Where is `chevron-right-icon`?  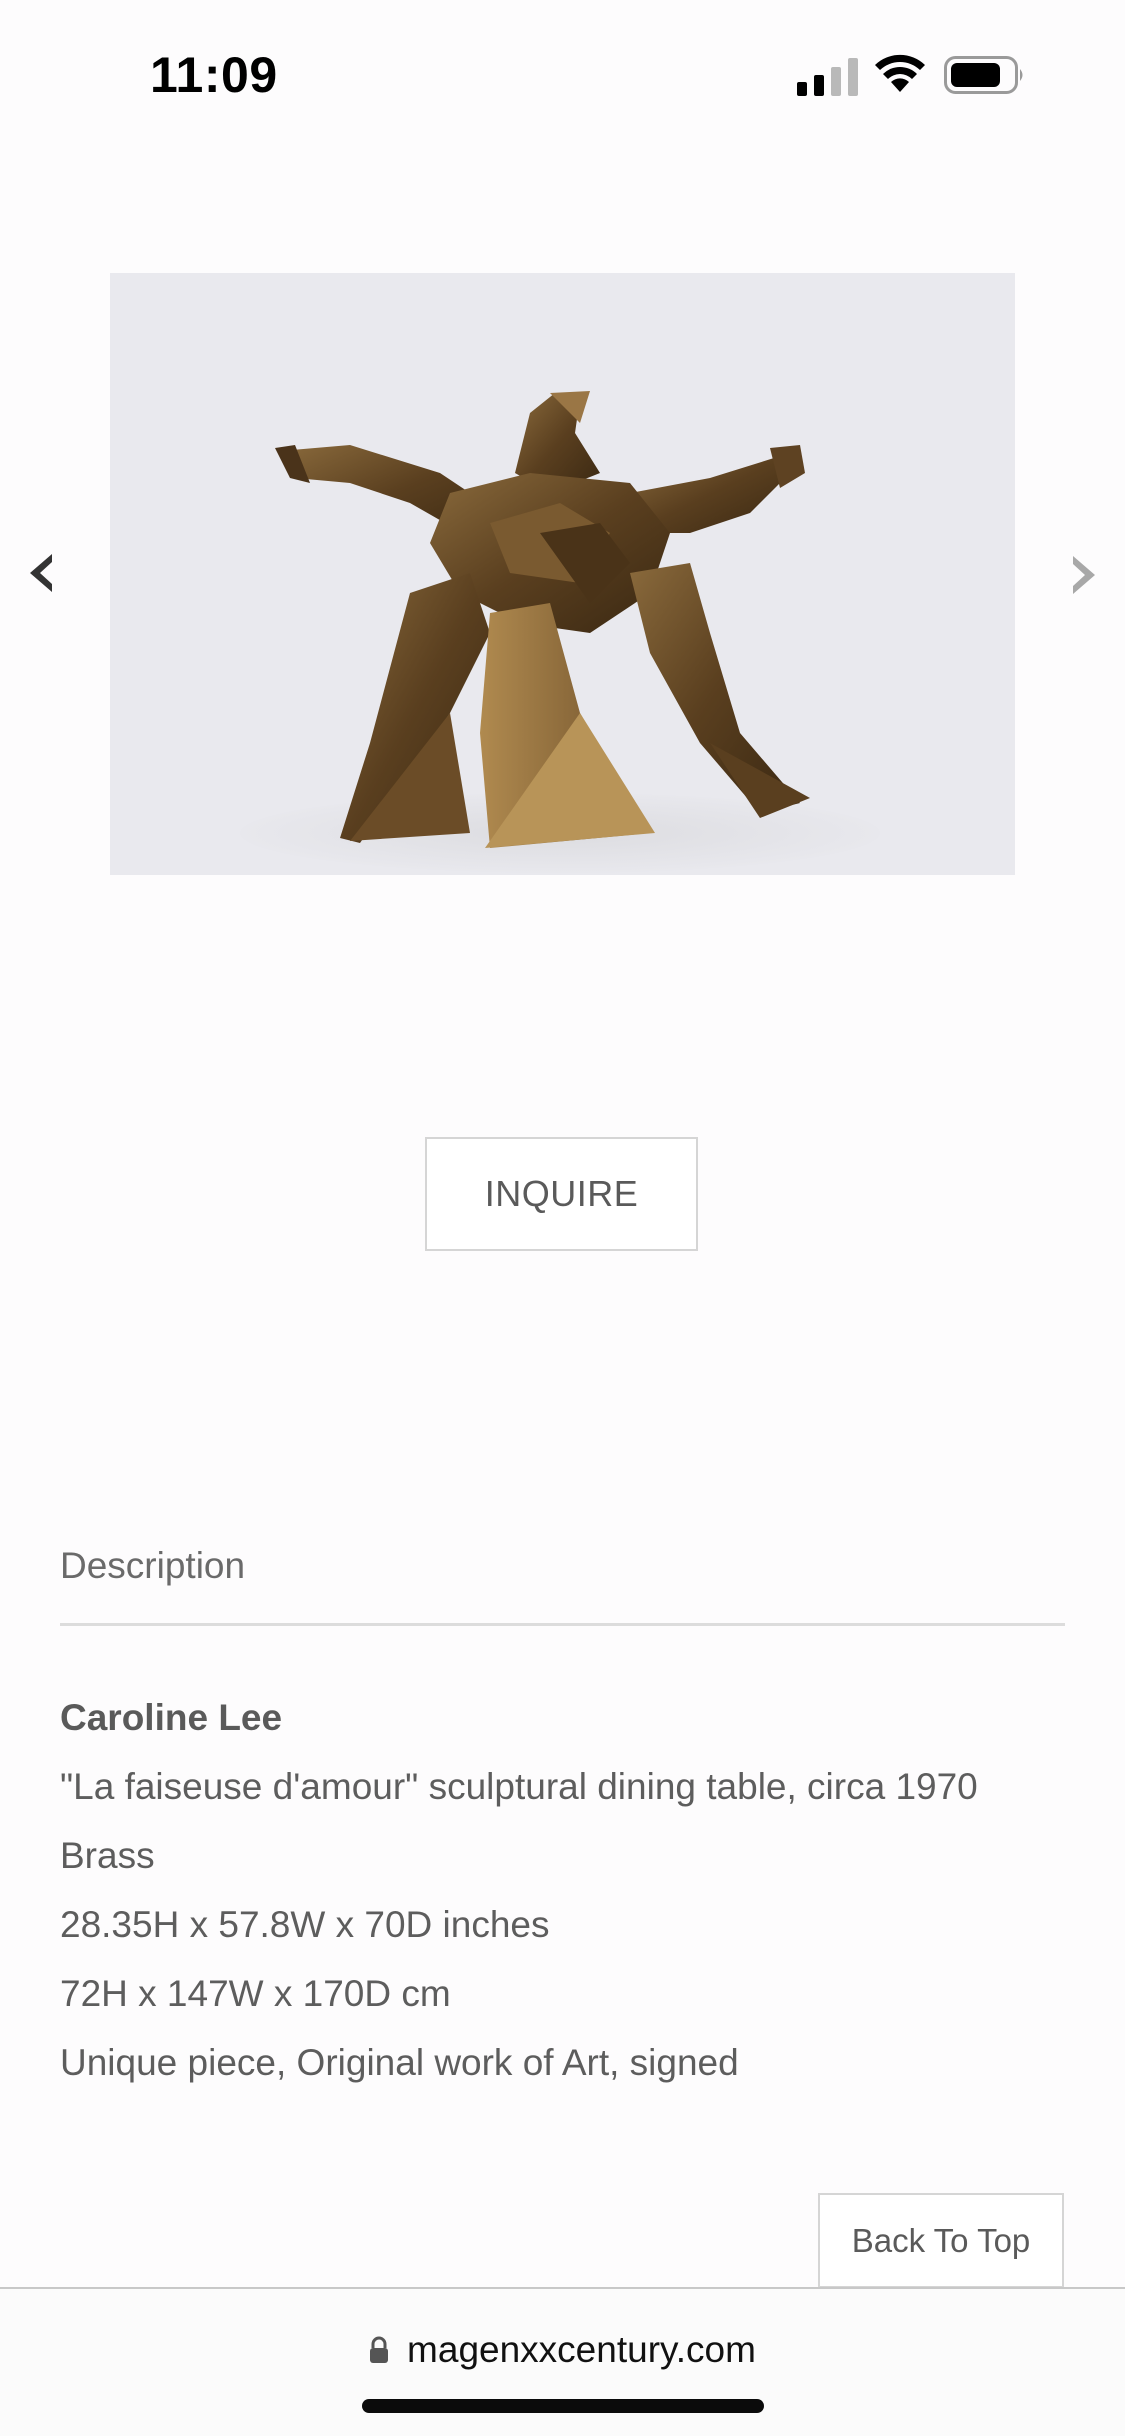
chevron-right-icon is located at coordinates (1083, 575).